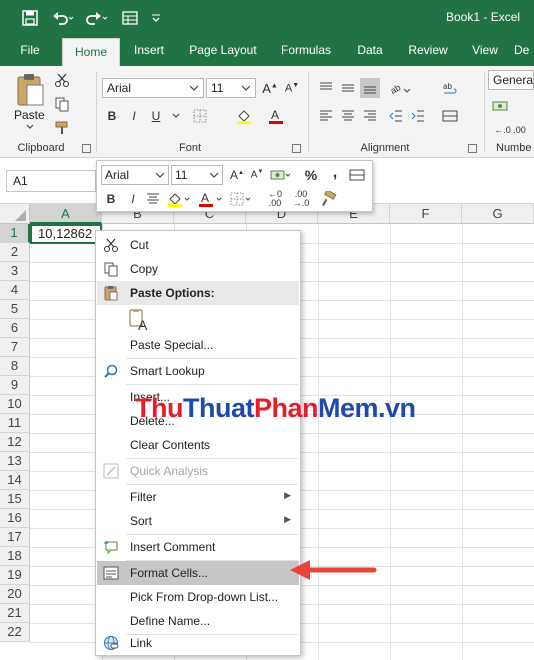 This screenshot has width=534, height=660. I want to click on menu-item-insert-comment: Insert Comment, so click(198, 547).